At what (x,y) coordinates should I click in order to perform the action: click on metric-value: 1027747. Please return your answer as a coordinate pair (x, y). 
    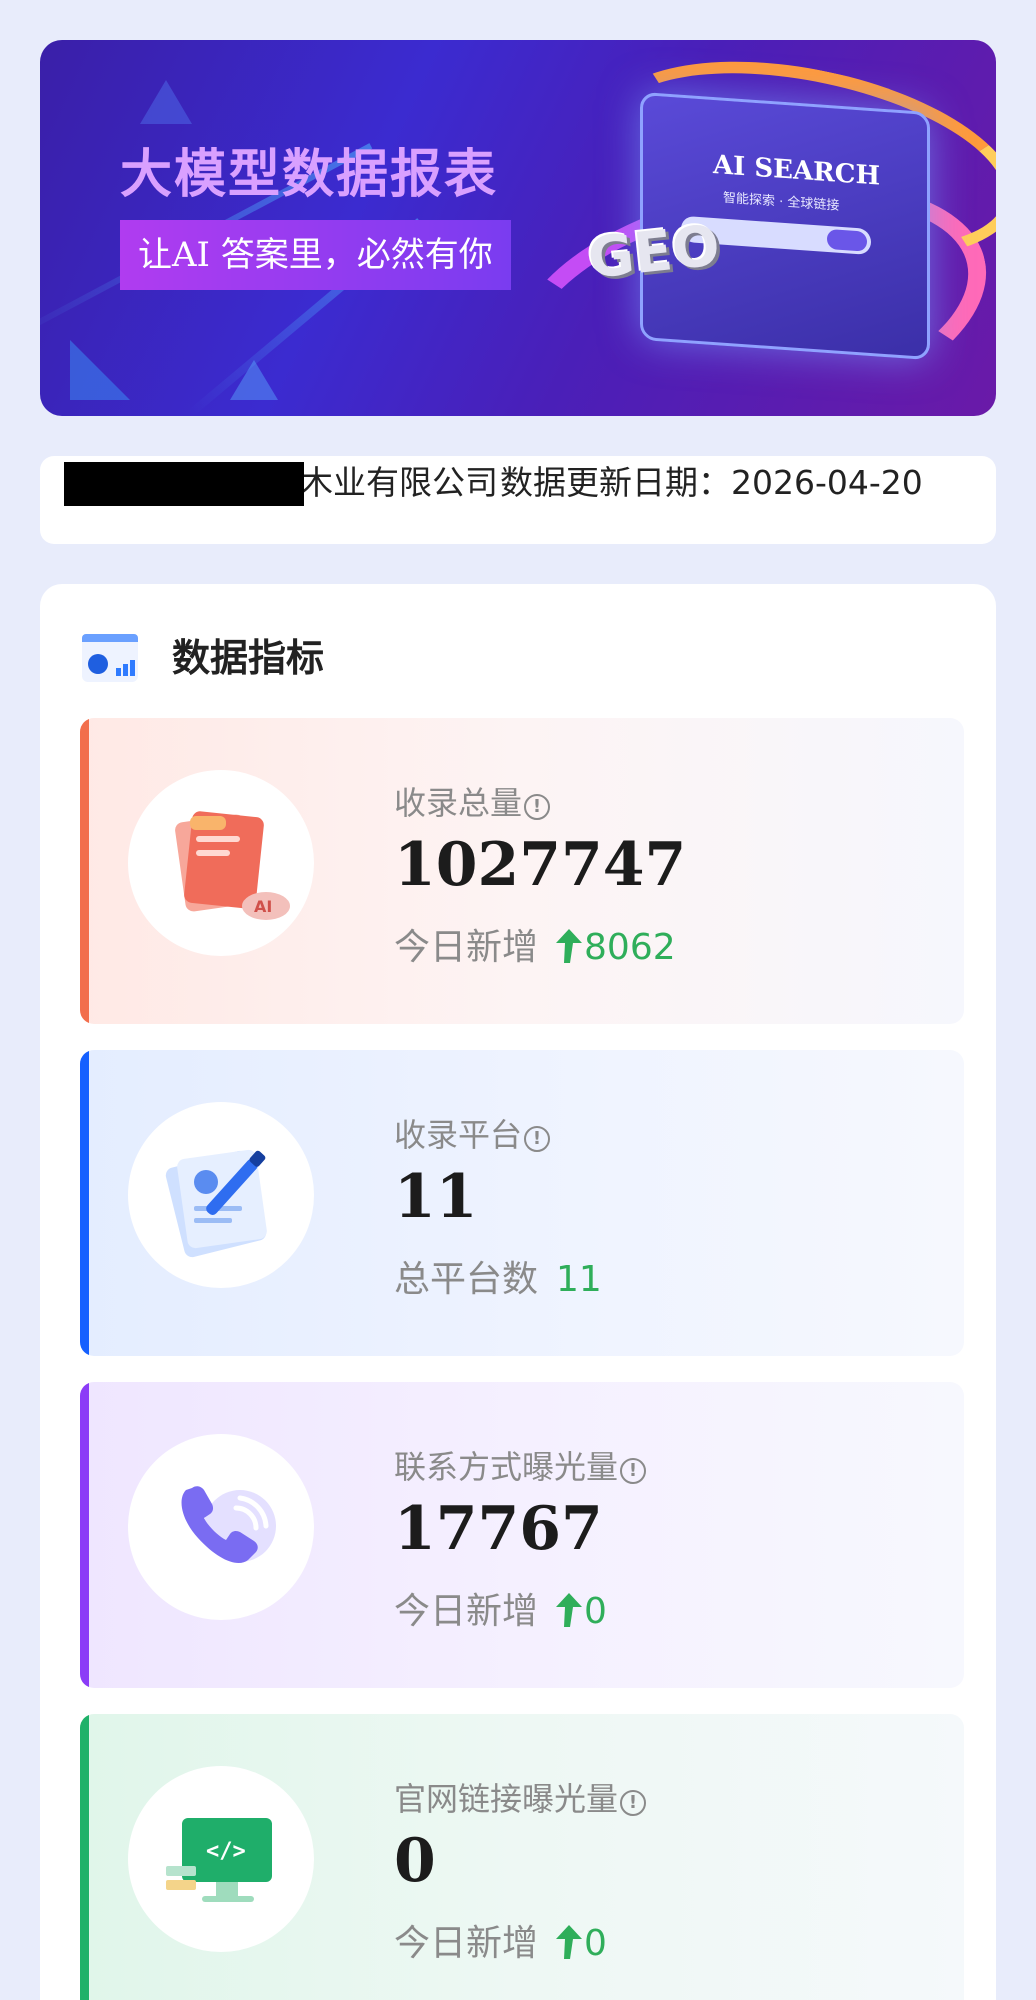
    Looking at the image, I should click on (540, 865).